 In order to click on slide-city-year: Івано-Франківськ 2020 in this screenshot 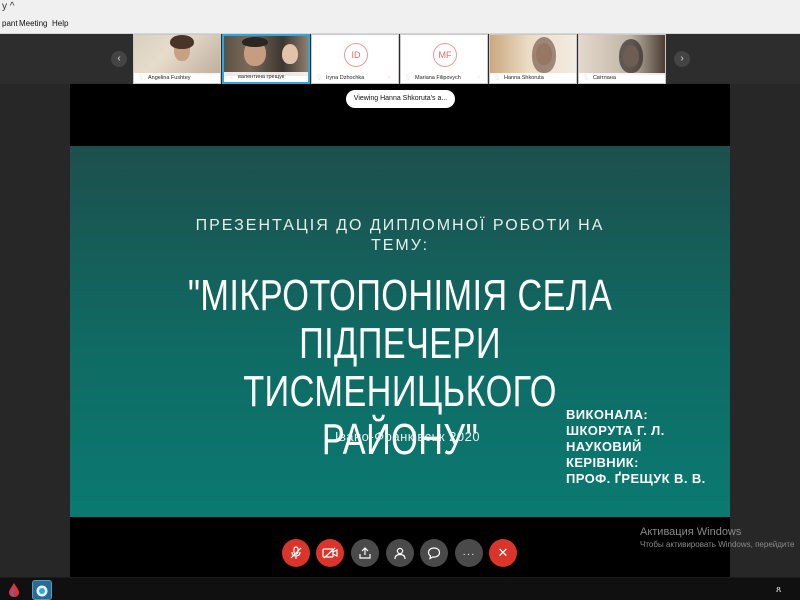, I will do `click(407, 436)`.